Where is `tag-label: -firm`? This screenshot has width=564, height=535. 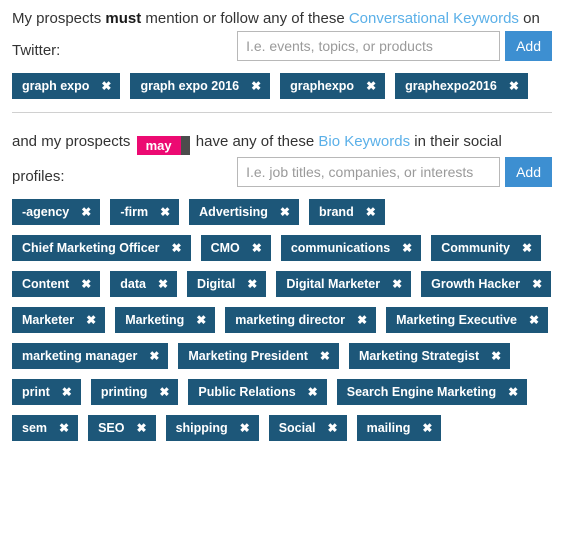
tag-label: -firm is located at coordinates (134, 212).